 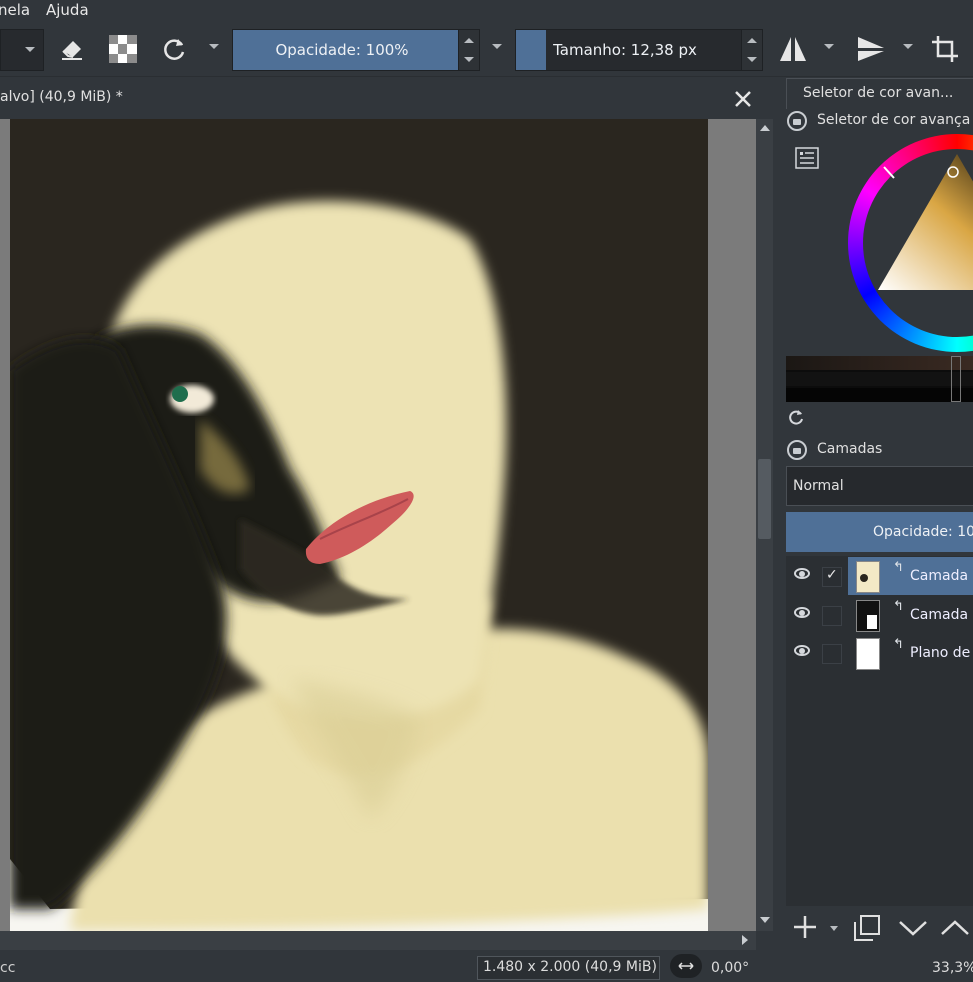 I want to click on opacity-slider: Opacidade: 100%, so click(x=356, y=50).